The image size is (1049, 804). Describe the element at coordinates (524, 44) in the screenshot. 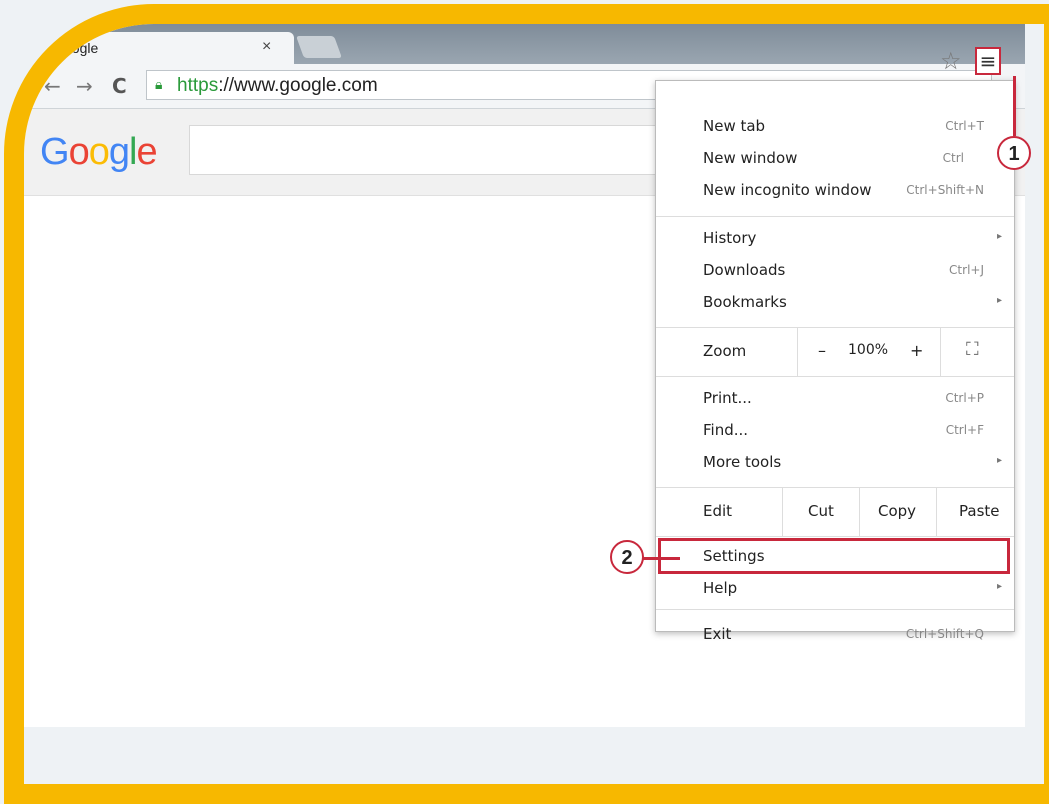

I see `tab-strip: oogle ×` at that location.